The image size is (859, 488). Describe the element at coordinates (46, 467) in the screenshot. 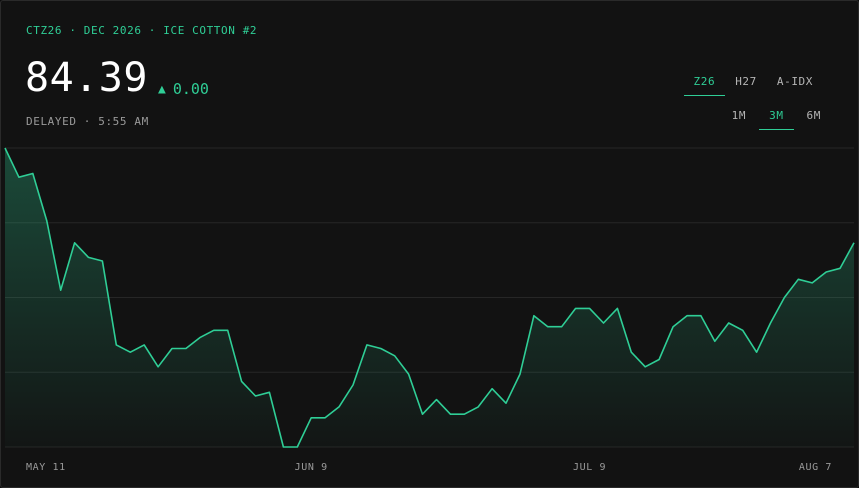

I see `x-tick-label: MAY 11` at that location.